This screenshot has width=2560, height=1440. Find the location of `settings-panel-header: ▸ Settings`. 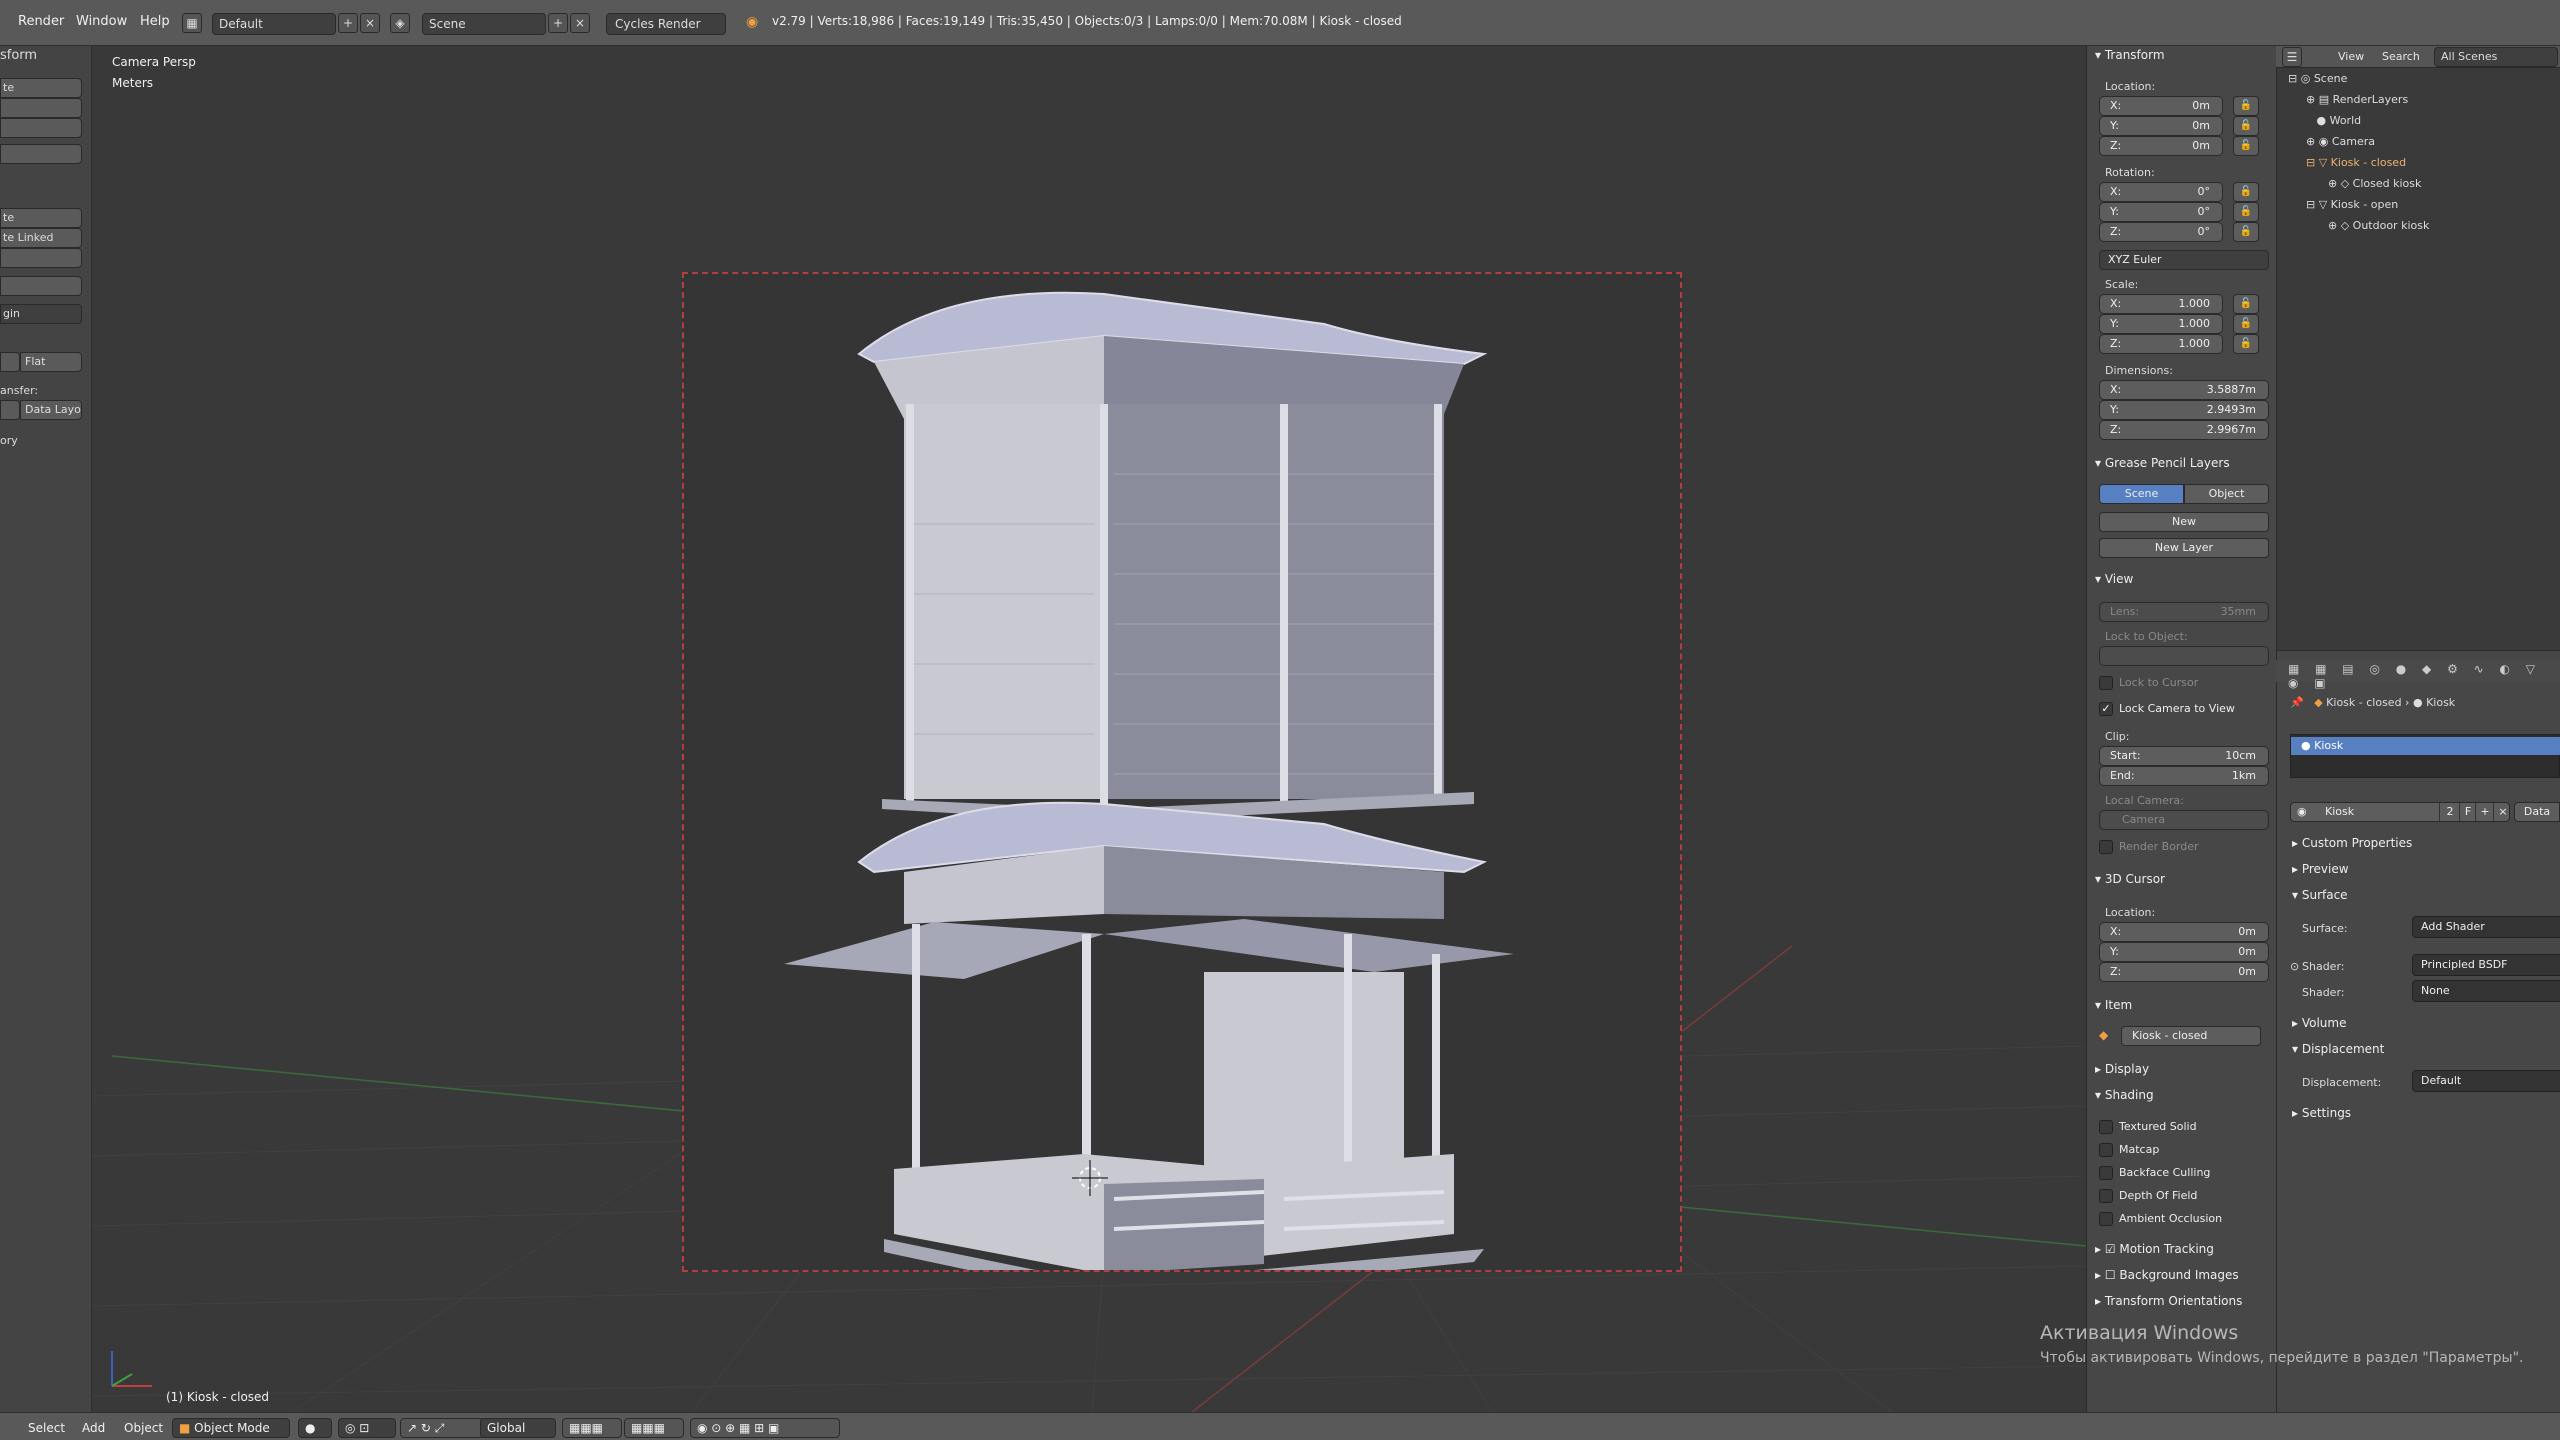

settings-panel-header: ▸ Settings is located at coordinates (2321, 1113).